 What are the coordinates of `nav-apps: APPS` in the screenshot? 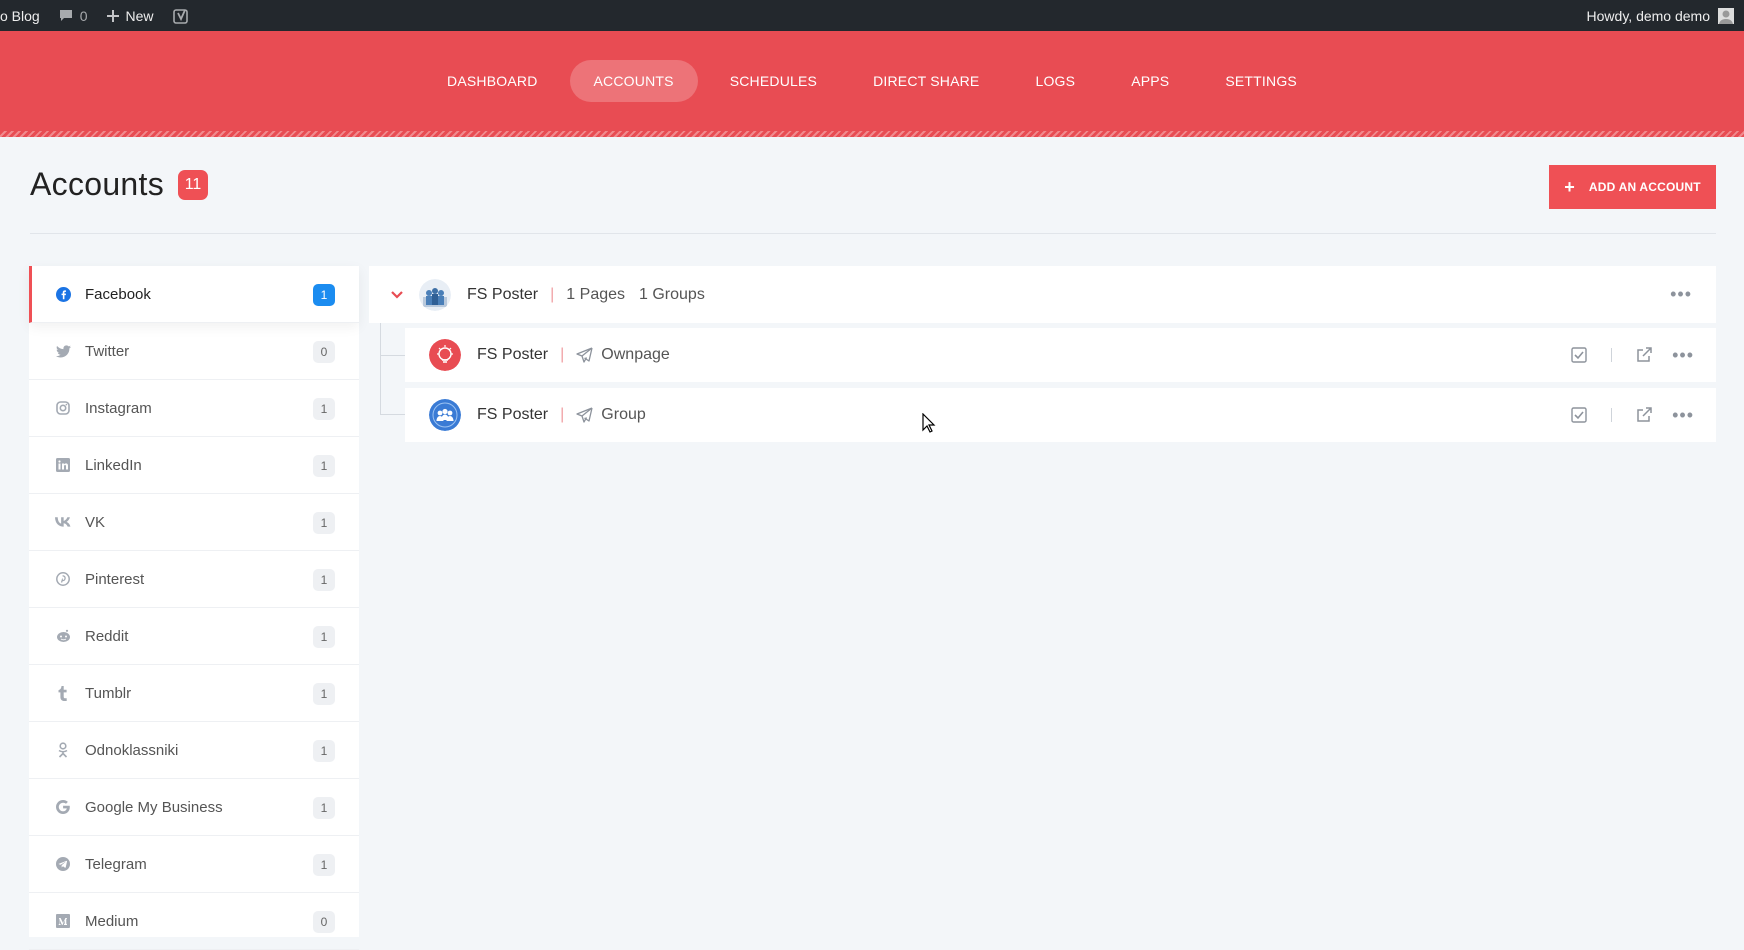 It's located at (1150, 81).